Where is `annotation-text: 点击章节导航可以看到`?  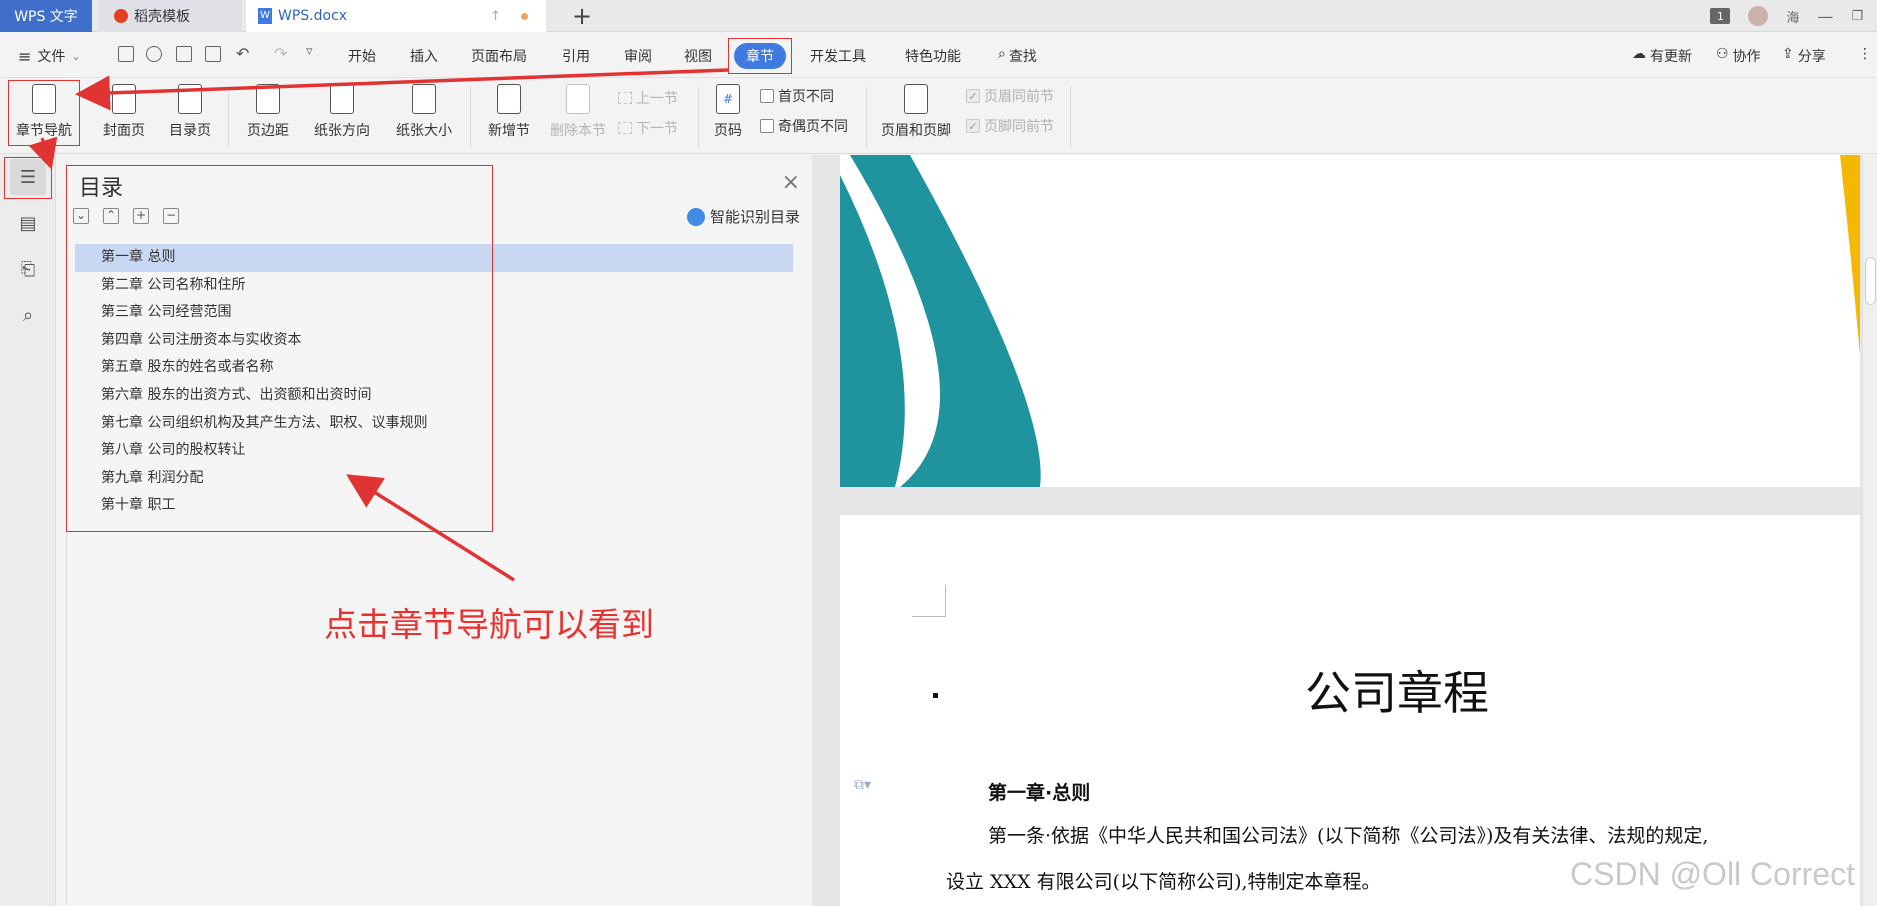
annotation-text: 点击章节导航可以看到 is located at coordinates (489, 624).